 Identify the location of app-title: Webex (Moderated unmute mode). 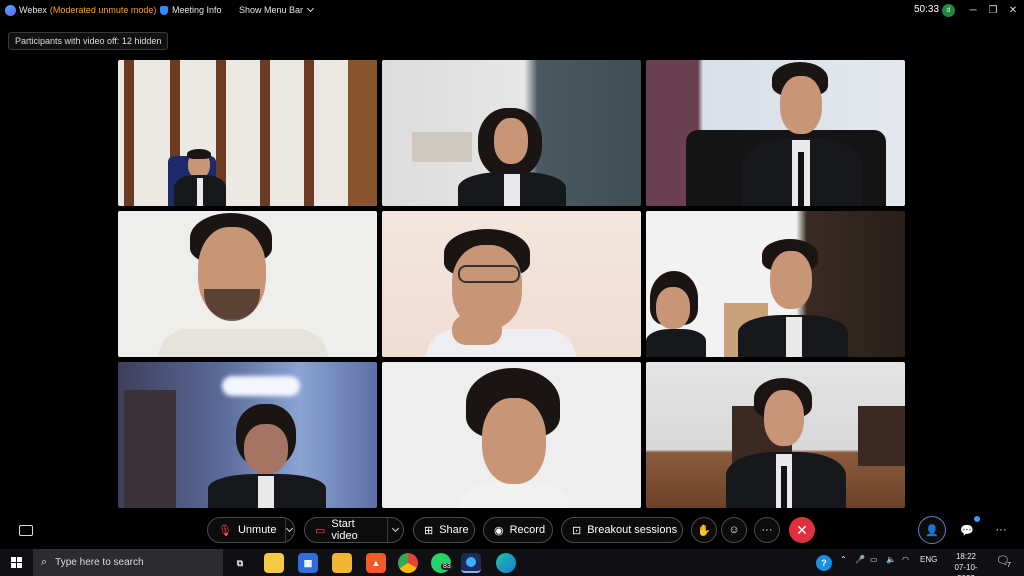
(87, 10).